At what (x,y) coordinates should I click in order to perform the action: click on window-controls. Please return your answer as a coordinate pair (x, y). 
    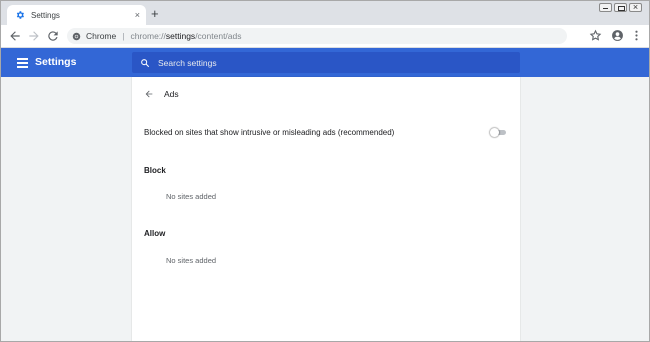
    Looking at the image, I should click on (619, 7).